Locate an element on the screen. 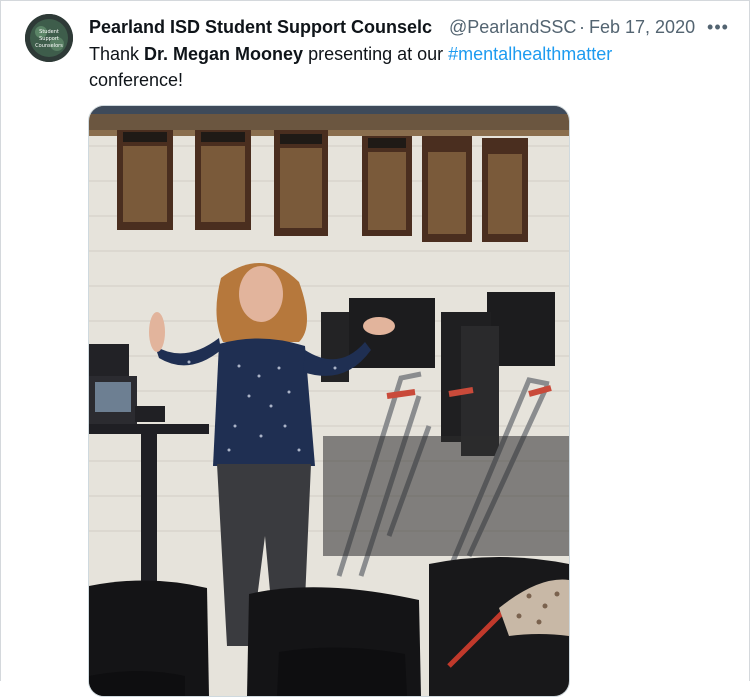 The width and height of the screenshot is (752, 697). author-name: Pearland ISD Student Support Counselc is located at coordinates (267, 27).